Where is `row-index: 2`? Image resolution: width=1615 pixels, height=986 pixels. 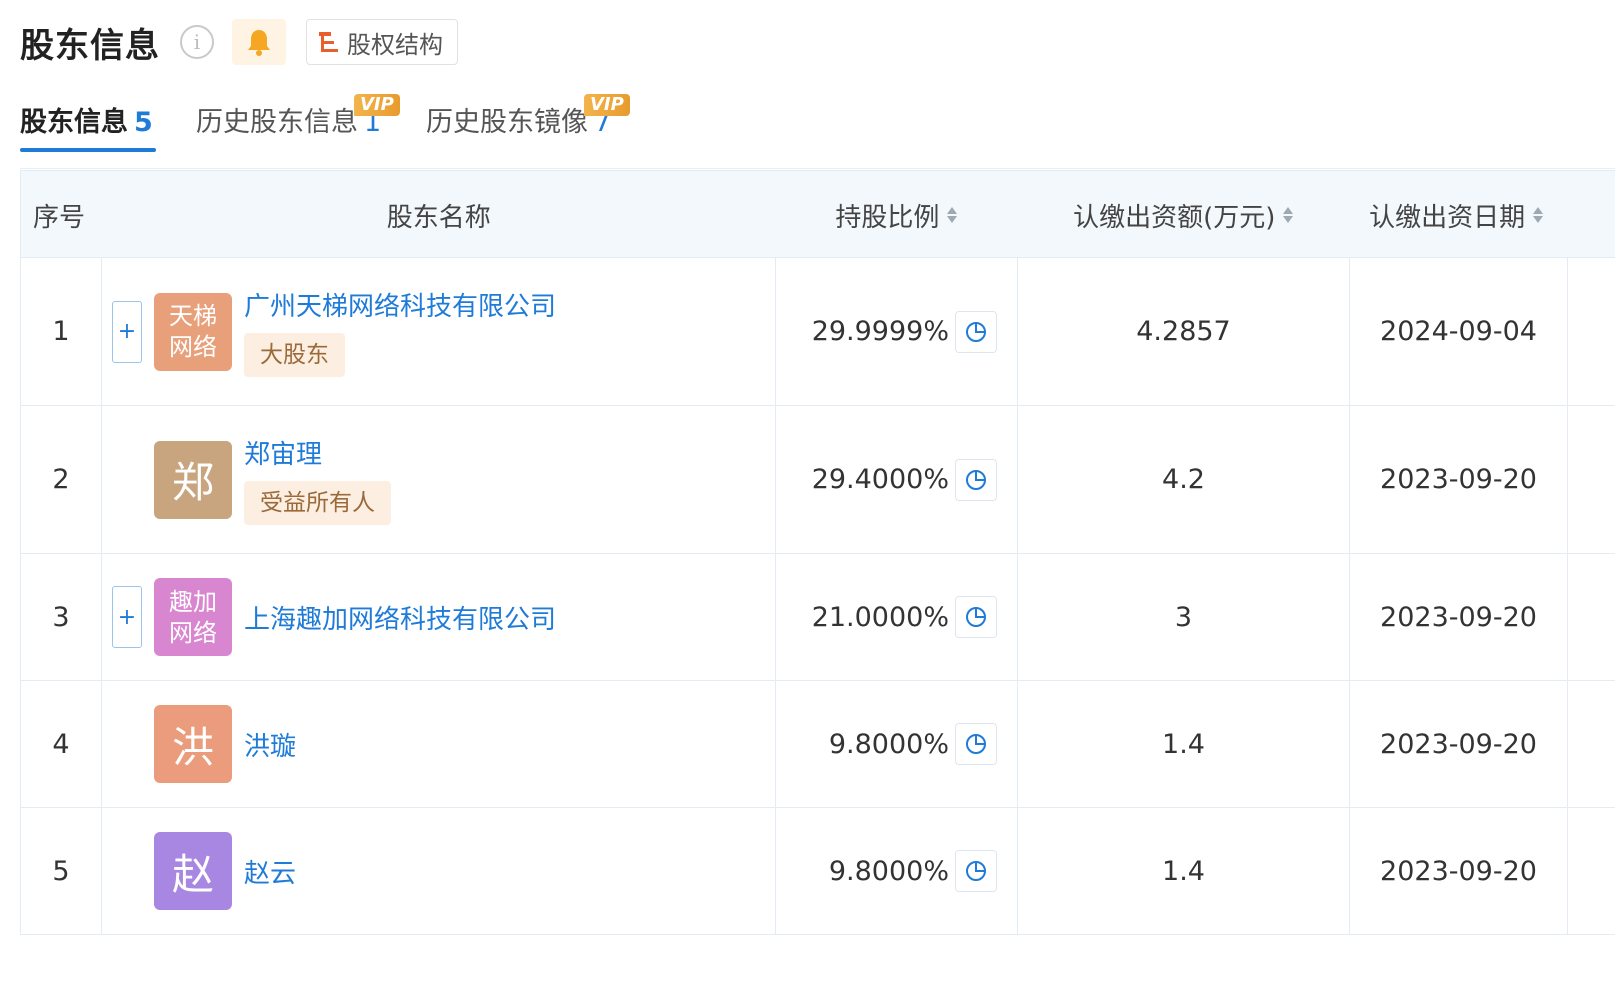
row-index: 2 is located at coordinates (61, 479).